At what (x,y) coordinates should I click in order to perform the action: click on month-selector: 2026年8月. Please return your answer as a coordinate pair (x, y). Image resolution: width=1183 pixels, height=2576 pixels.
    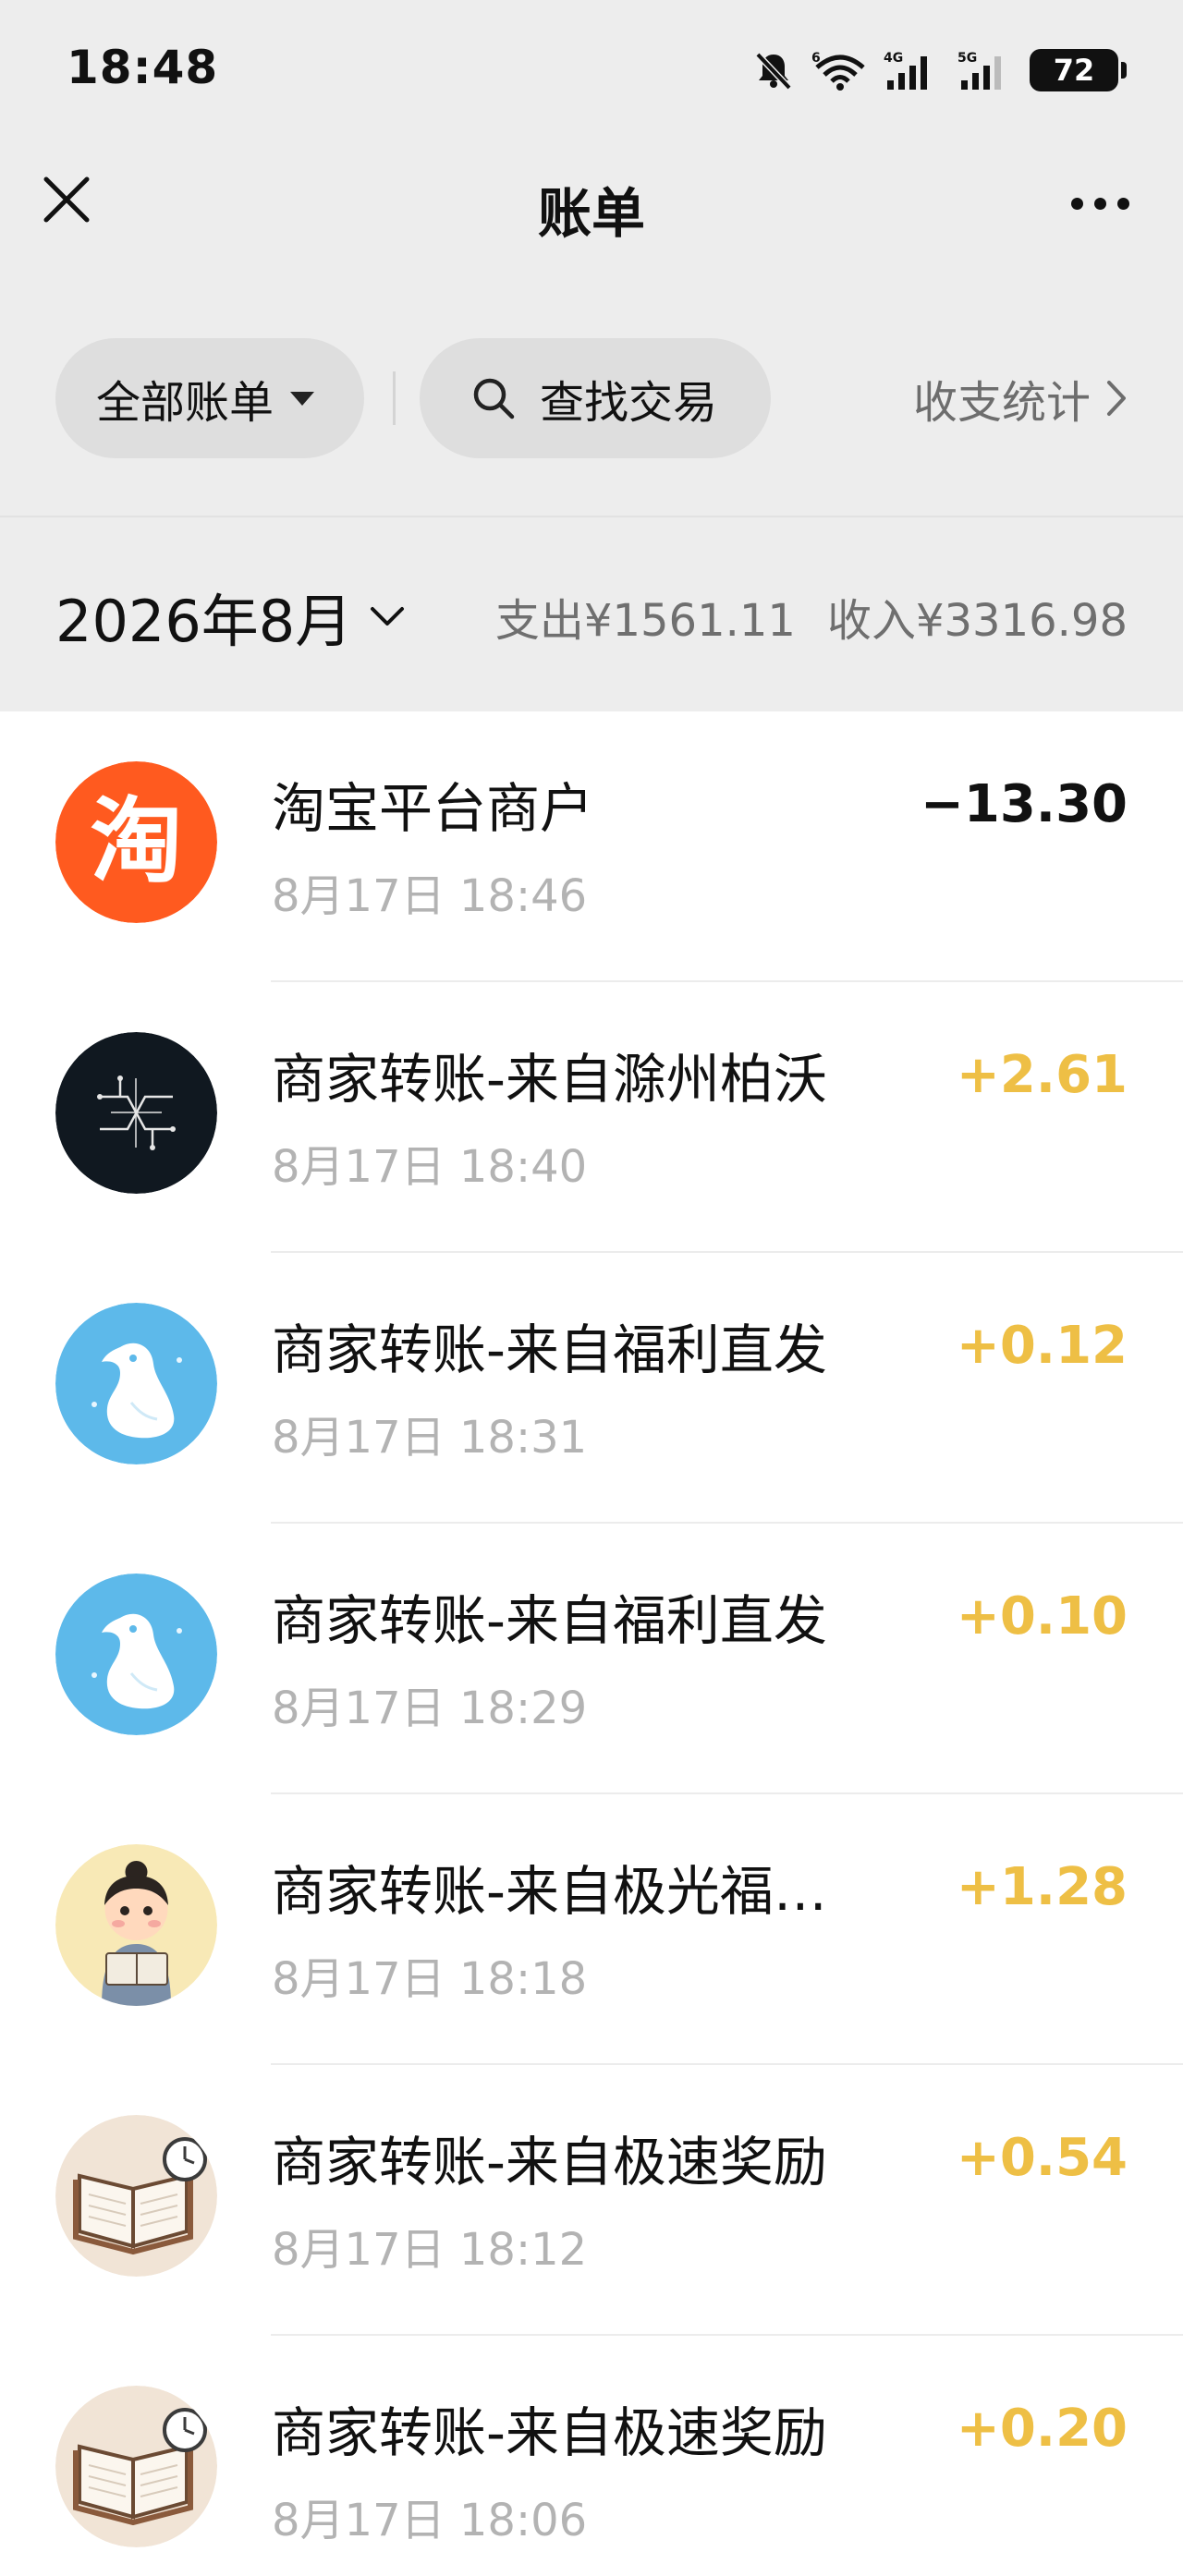
    Looking at the image, I should click on (230, 616).